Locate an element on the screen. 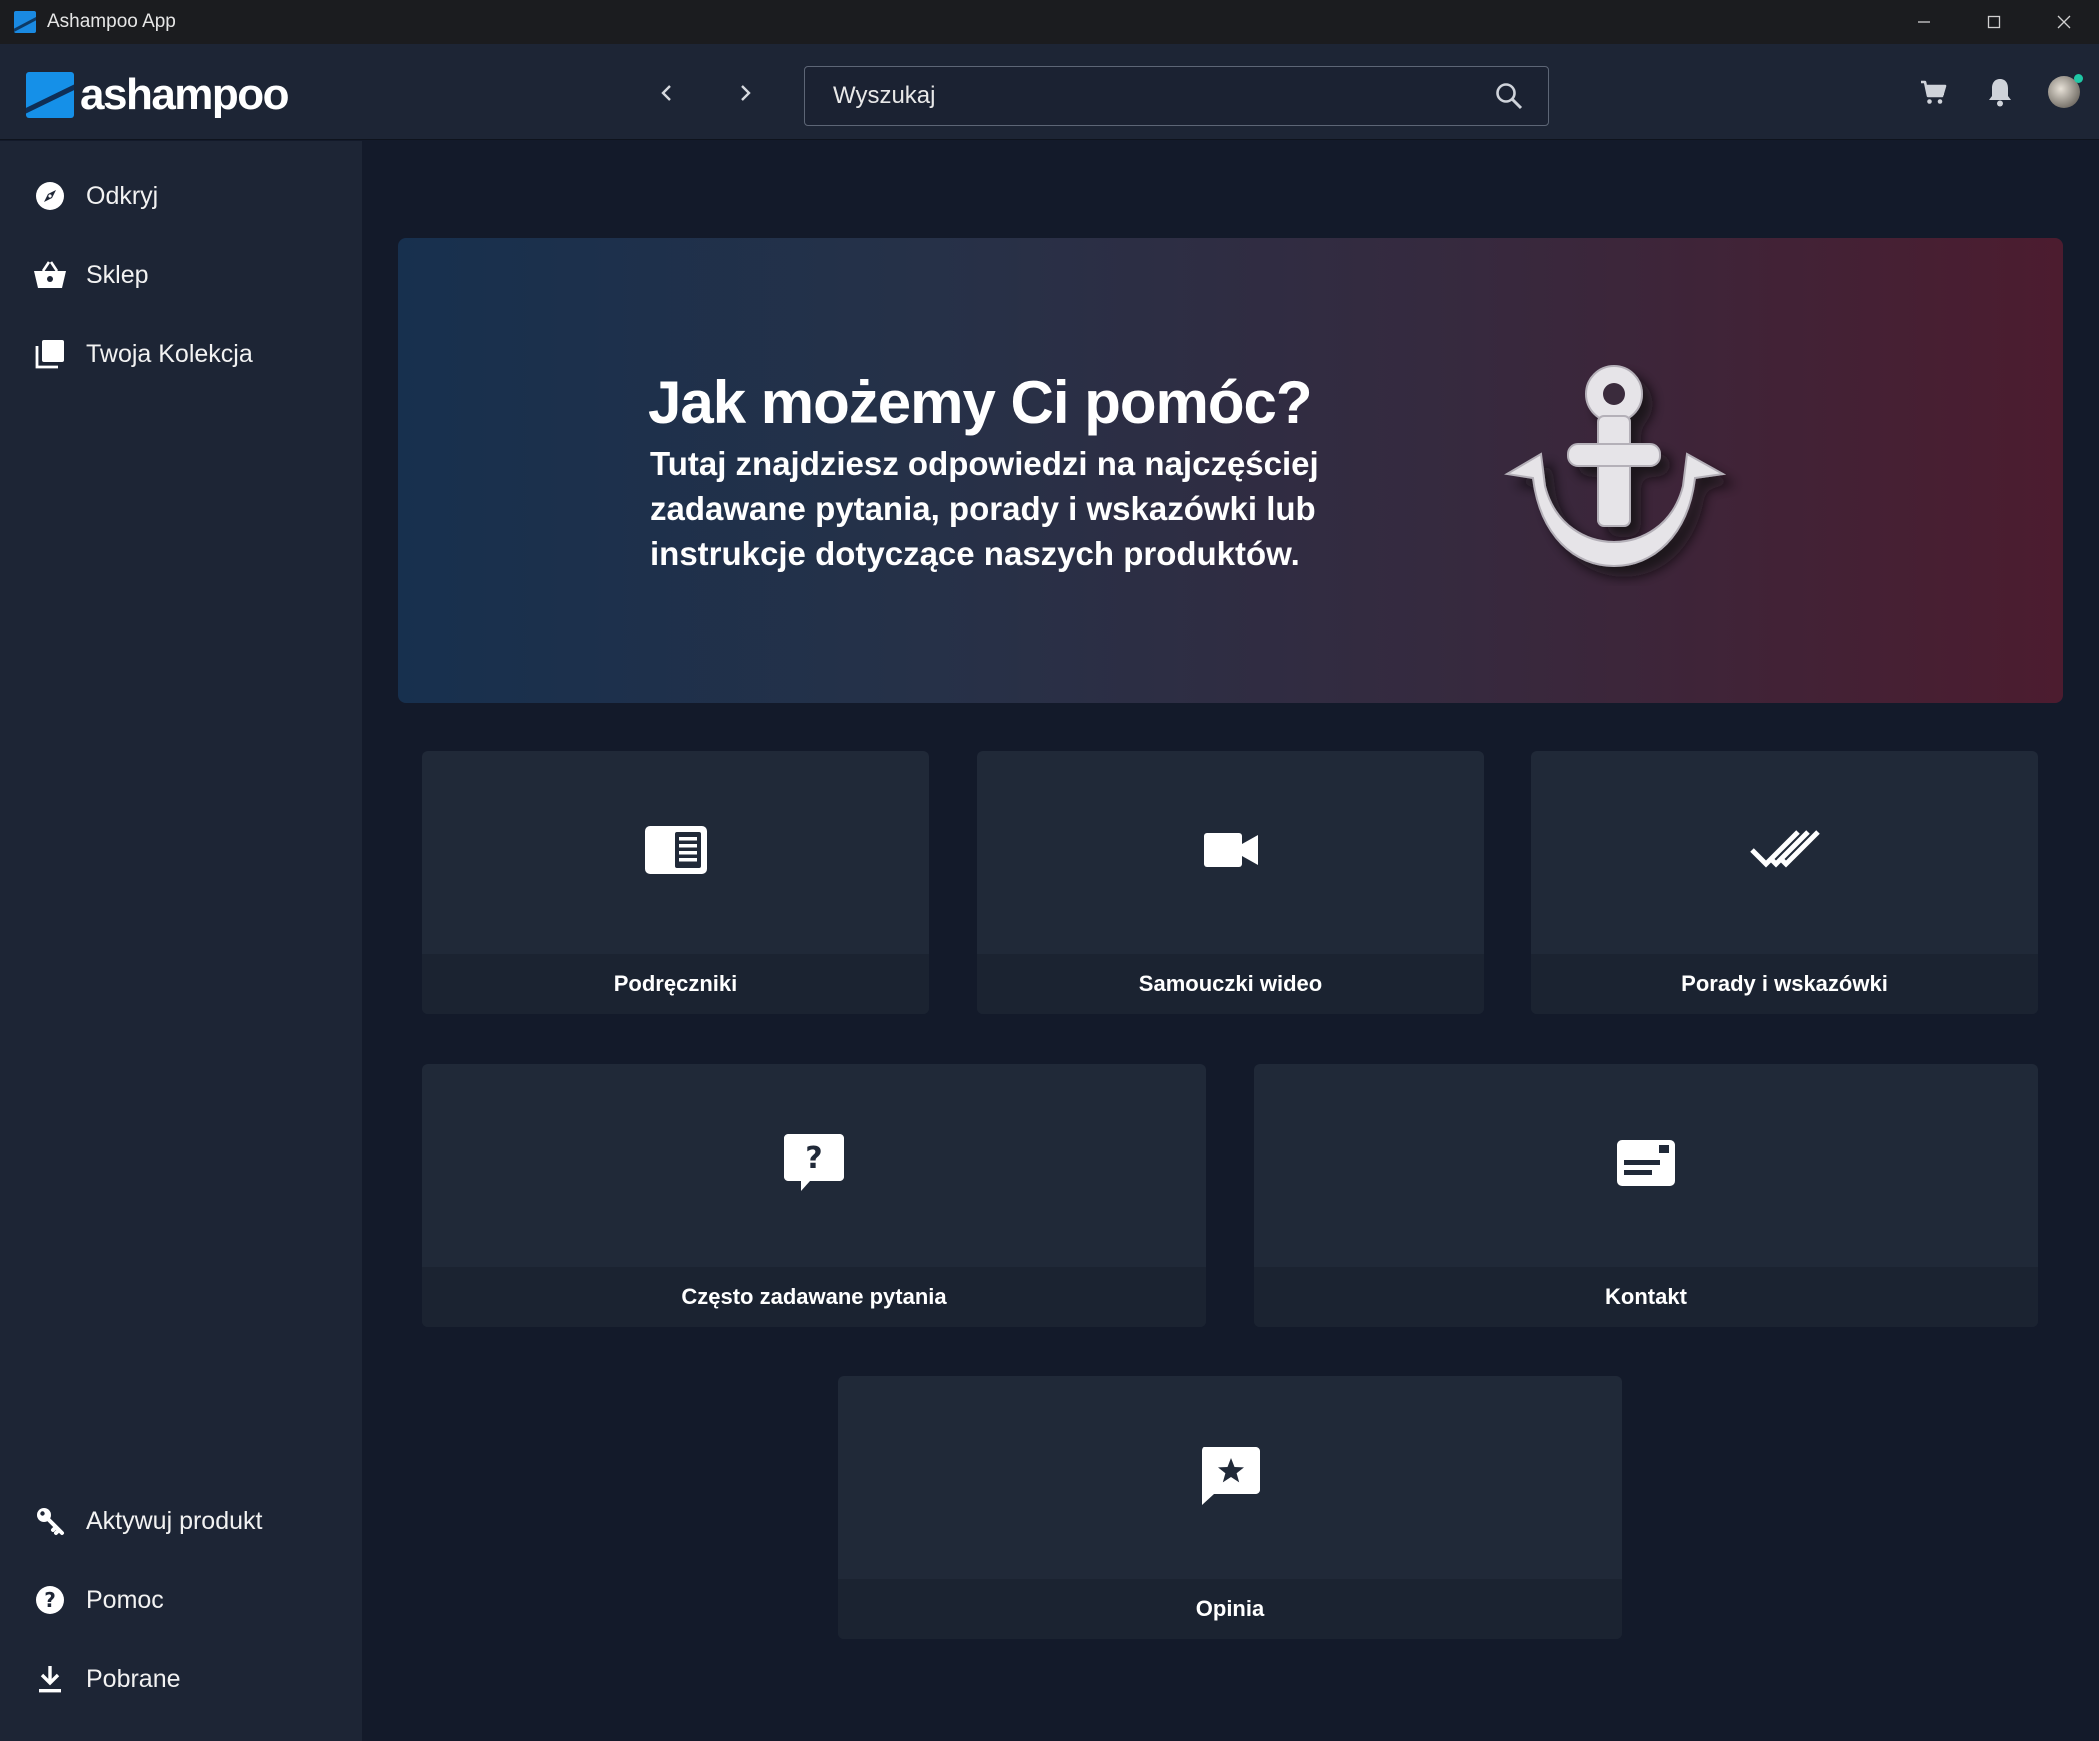  card-czesto-zadawane-pytania: ? Często zadawane pytania is located at coordinates (814, 1195).